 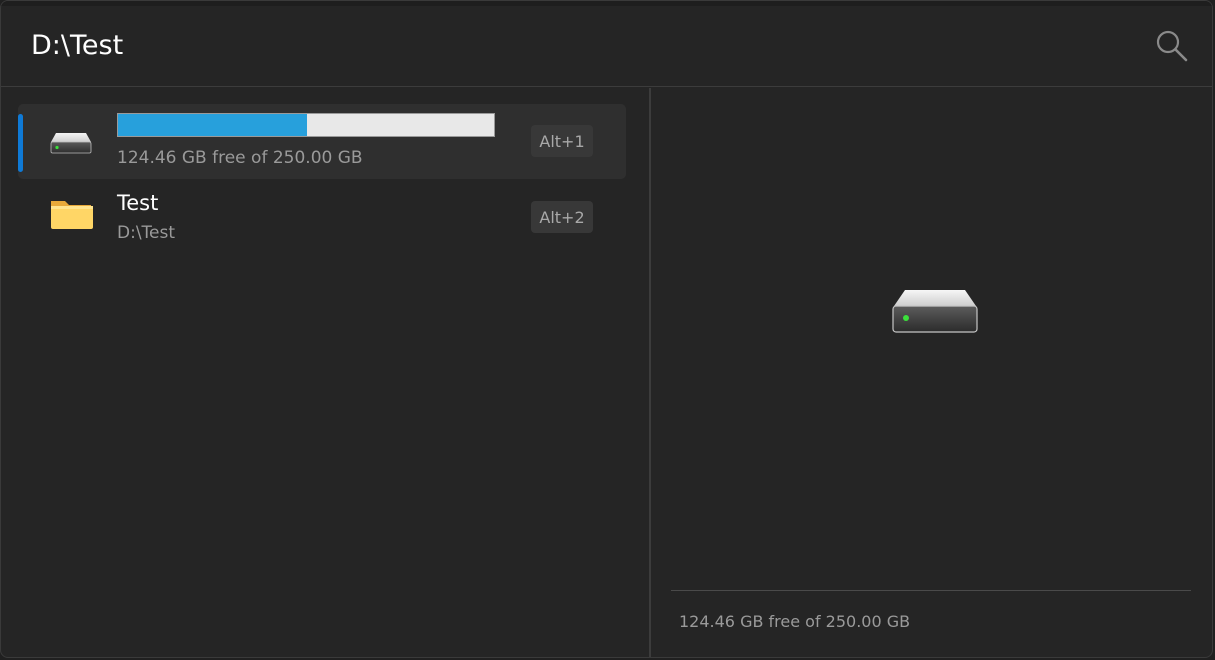 I want to click on search-header, so click(x=606, y=44).